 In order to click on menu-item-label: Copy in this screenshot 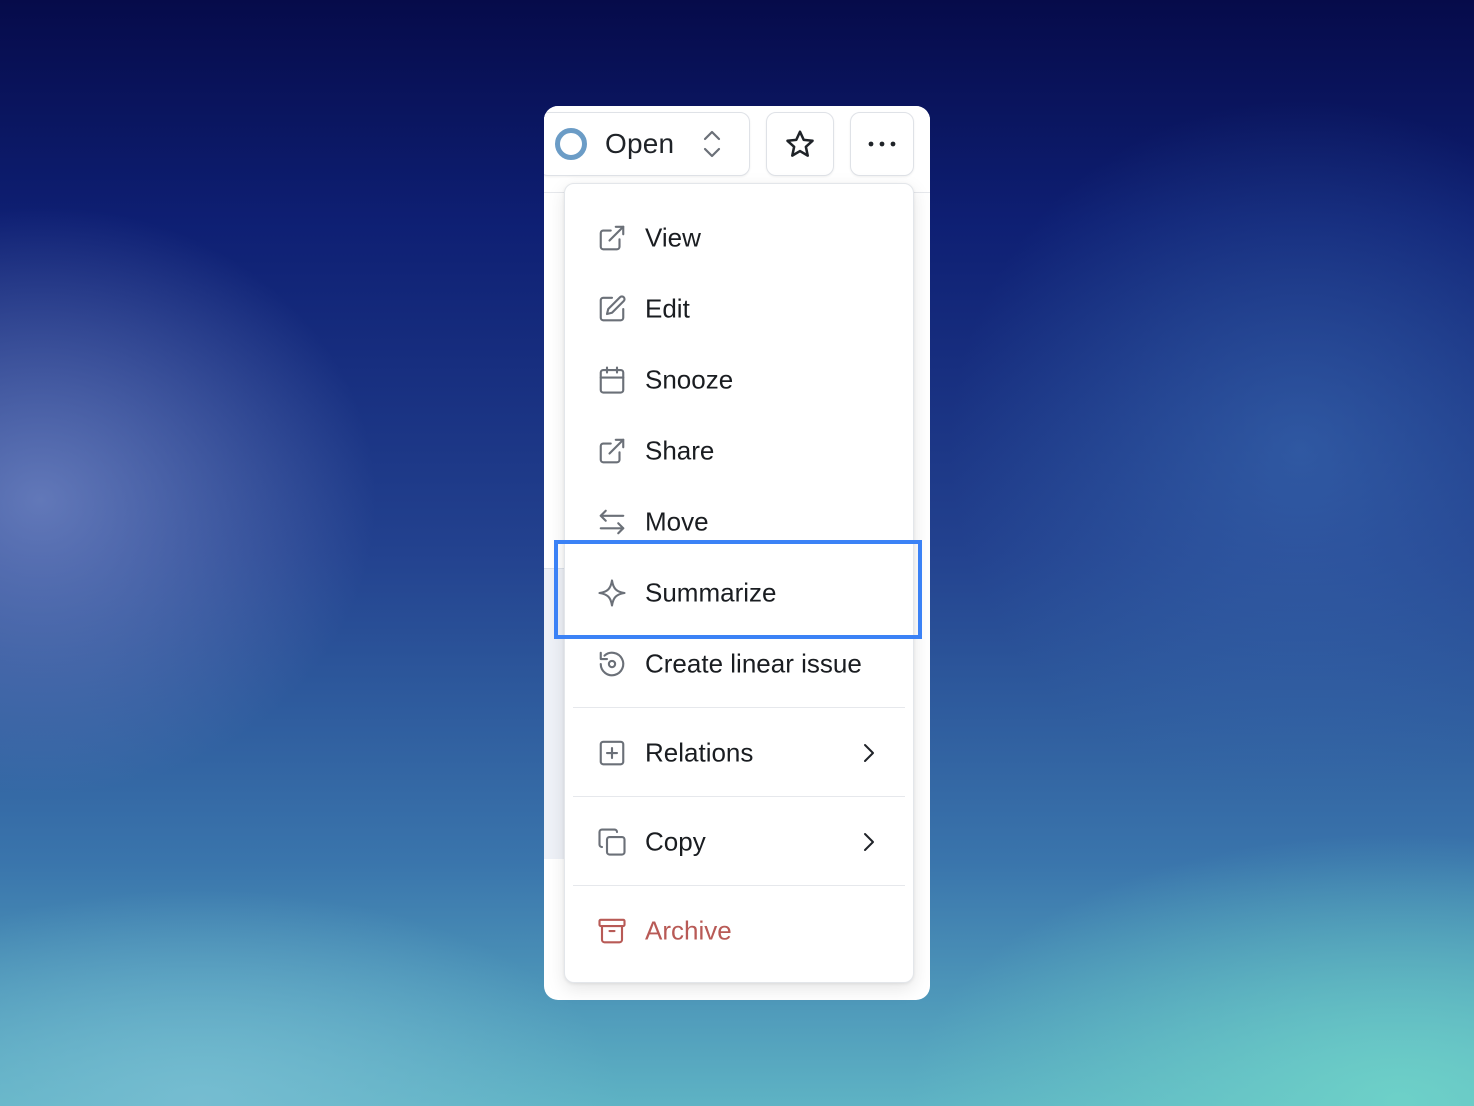, I will do `click(675, 841)`.